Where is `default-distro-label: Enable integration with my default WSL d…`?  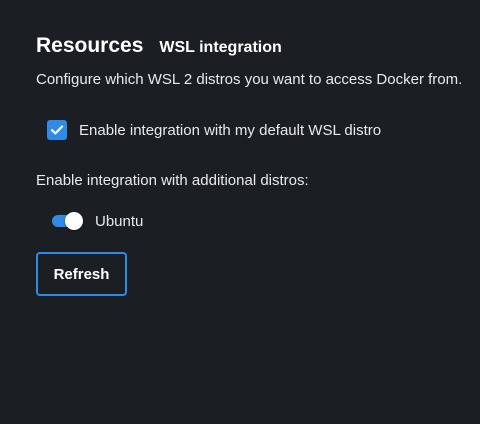 default-distro-label: Enable integration with my default WSL d… is located at coordinates (230, 130).